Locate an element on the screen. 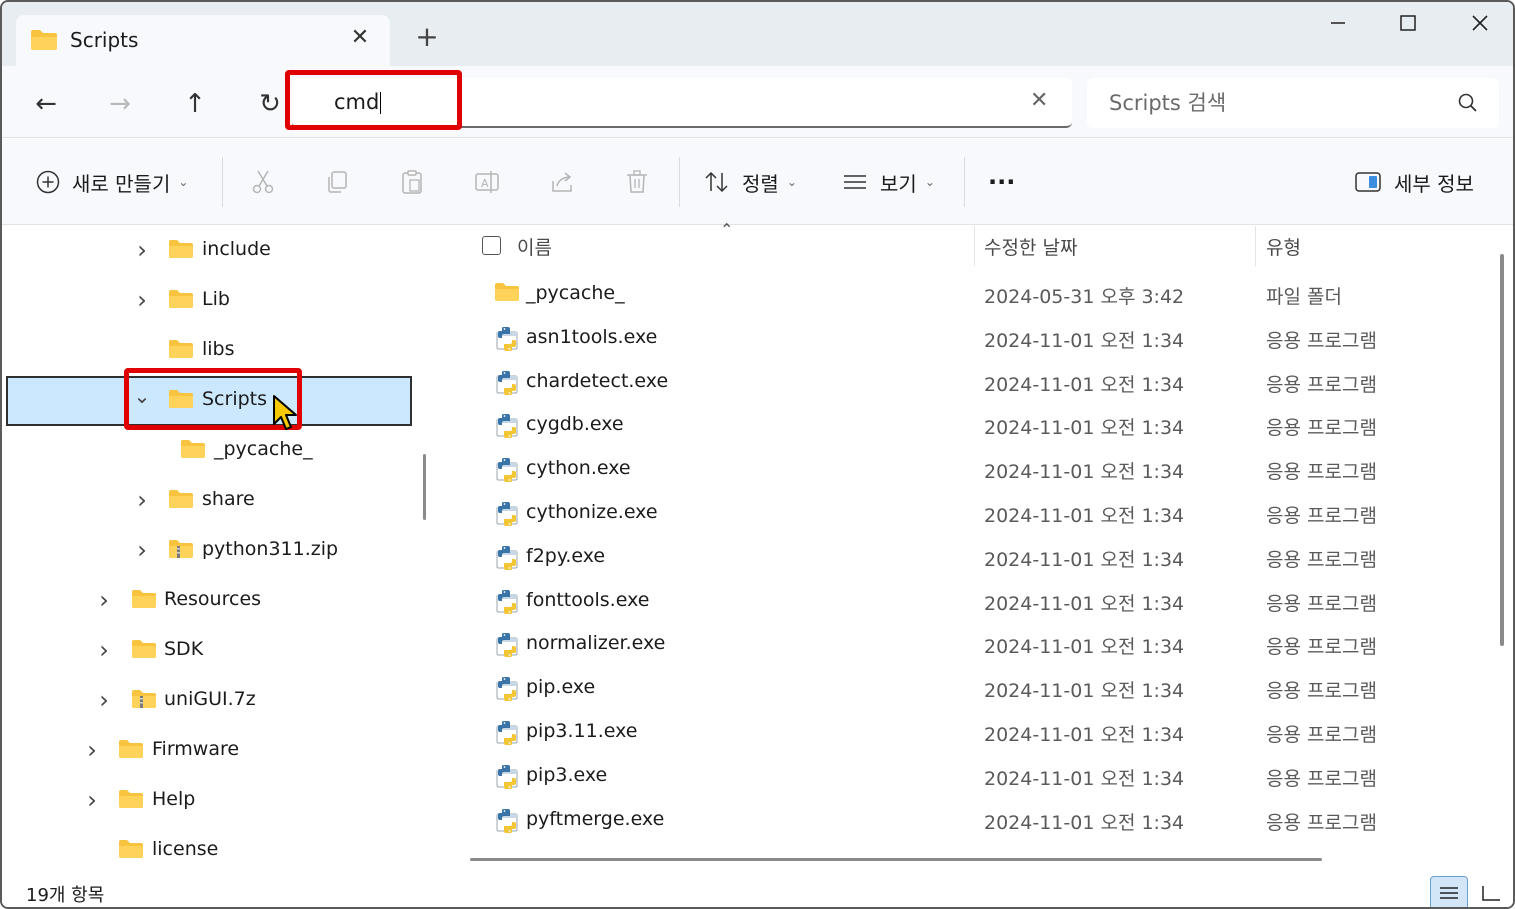 The image size is (1515, 909). maximize-button is located at coordinates (1408, 26).